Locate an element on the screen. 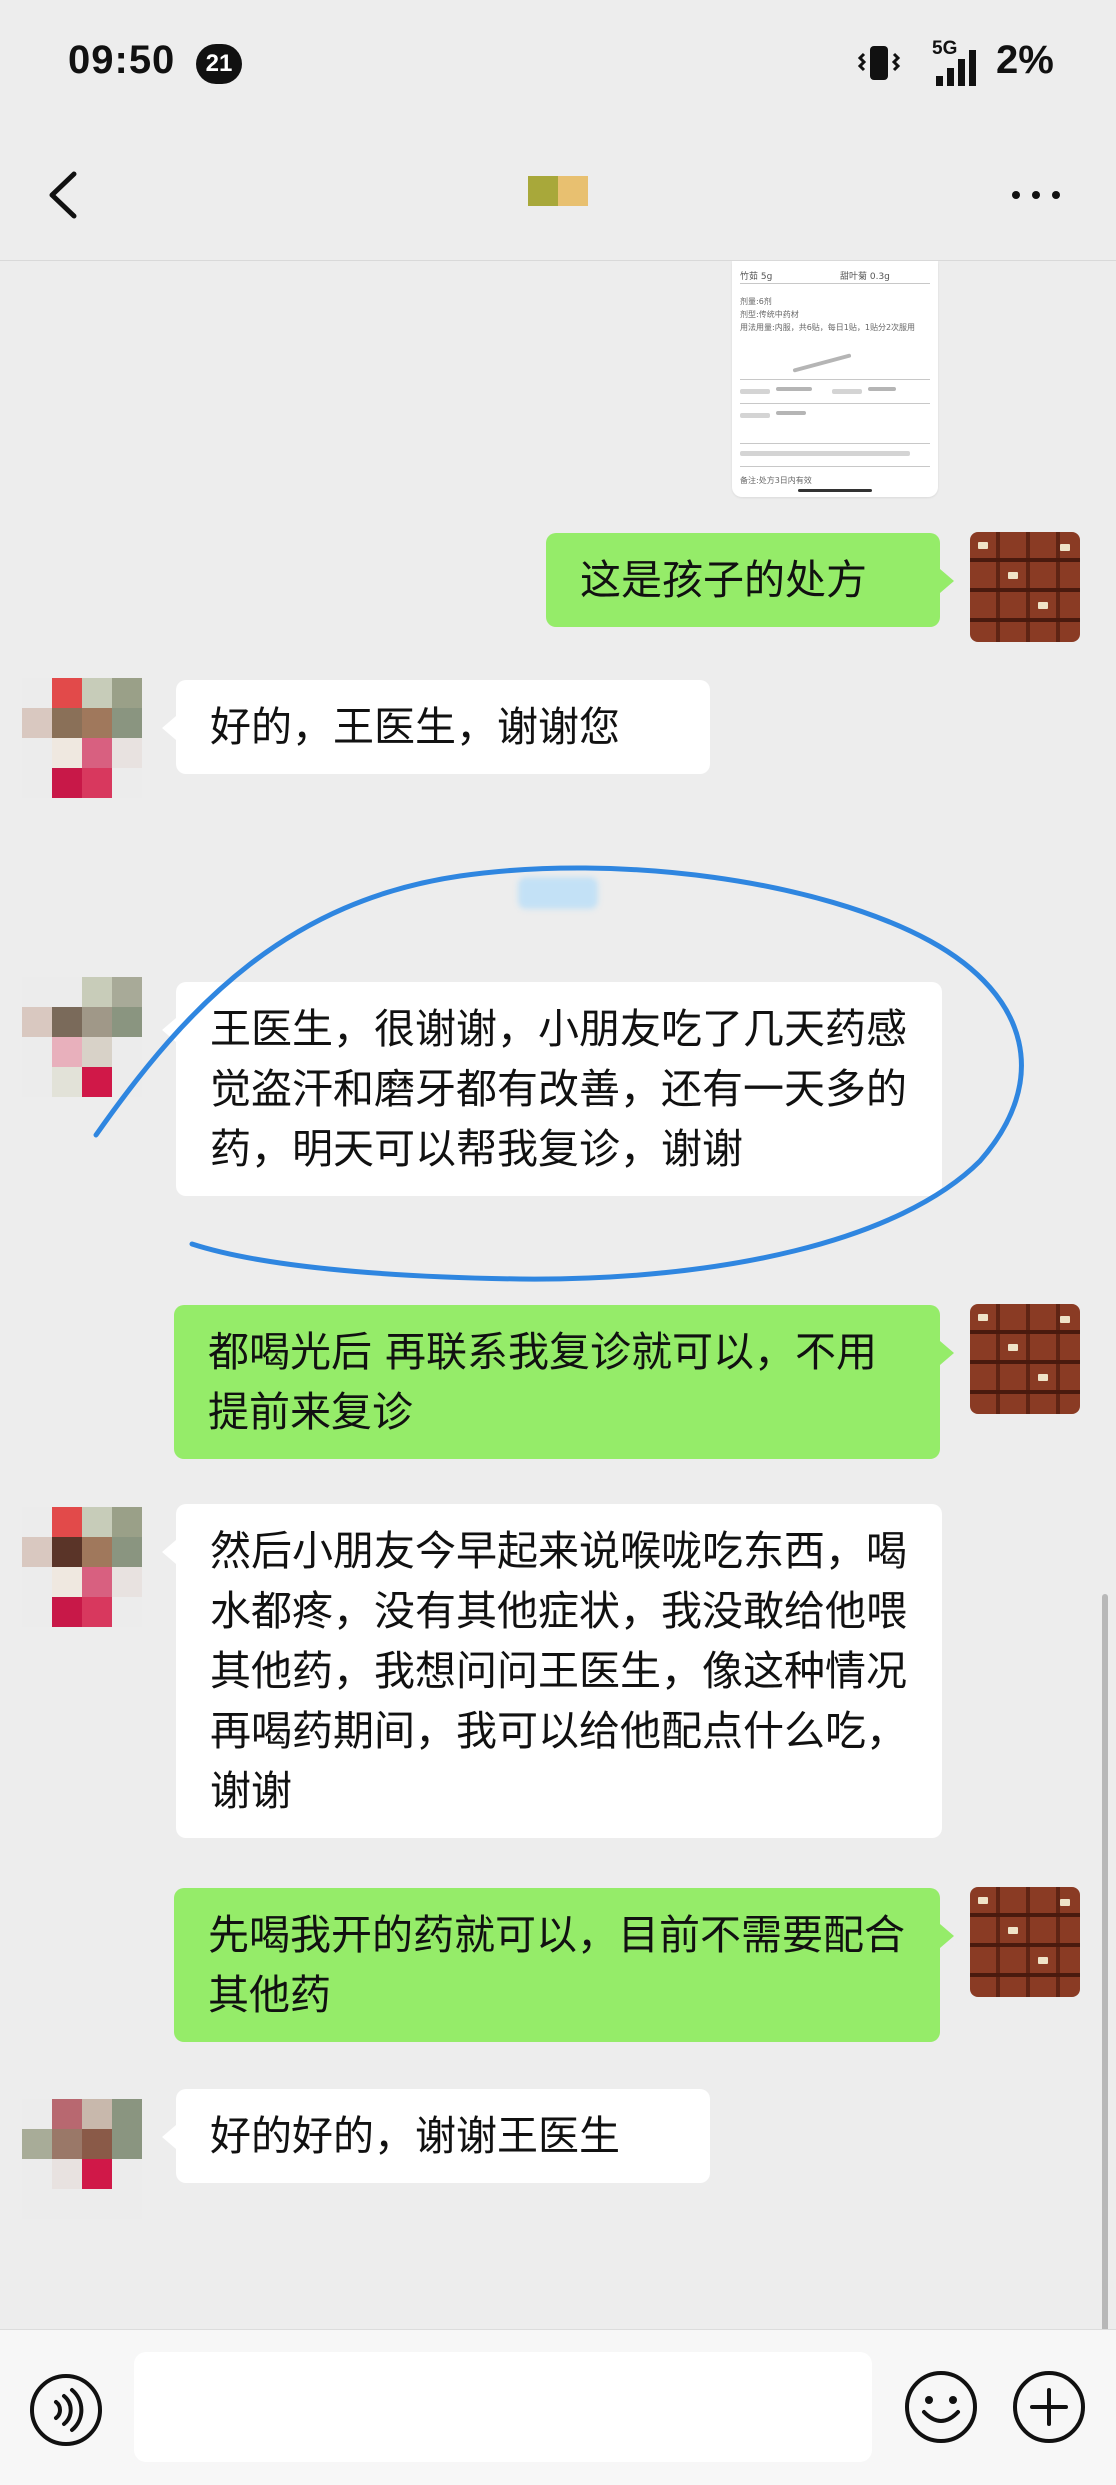  scrollbar is located at coordinates (1105, 1961).